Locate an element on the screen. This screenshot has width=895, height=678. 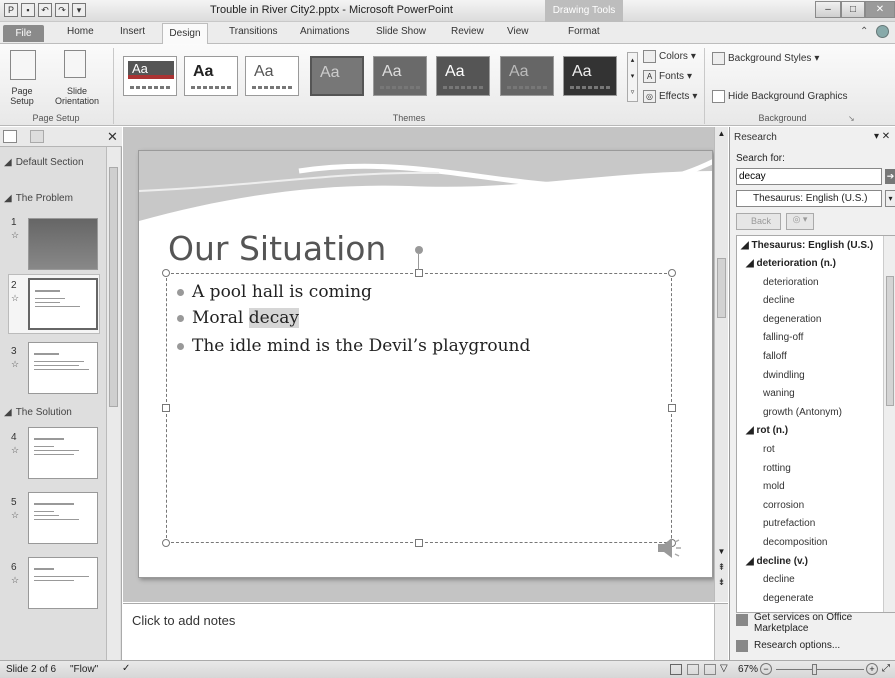
previous-slide-icon: ⇞ is located at coordinates (721, 567).